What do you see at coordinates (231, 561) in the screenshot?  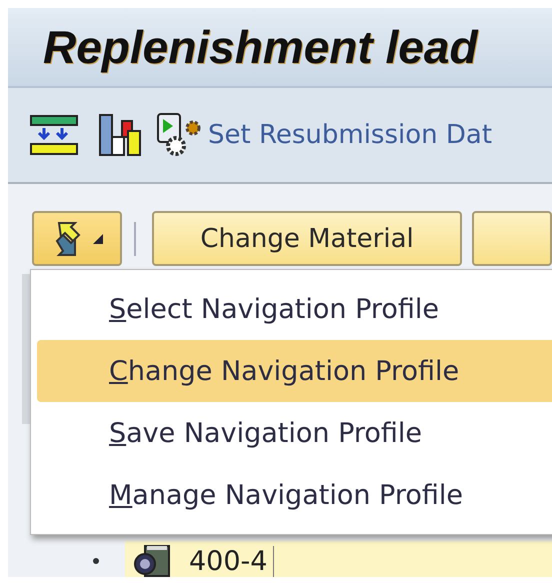 I see `tree-item-label: 400-4` at bounding box center [231, 561].